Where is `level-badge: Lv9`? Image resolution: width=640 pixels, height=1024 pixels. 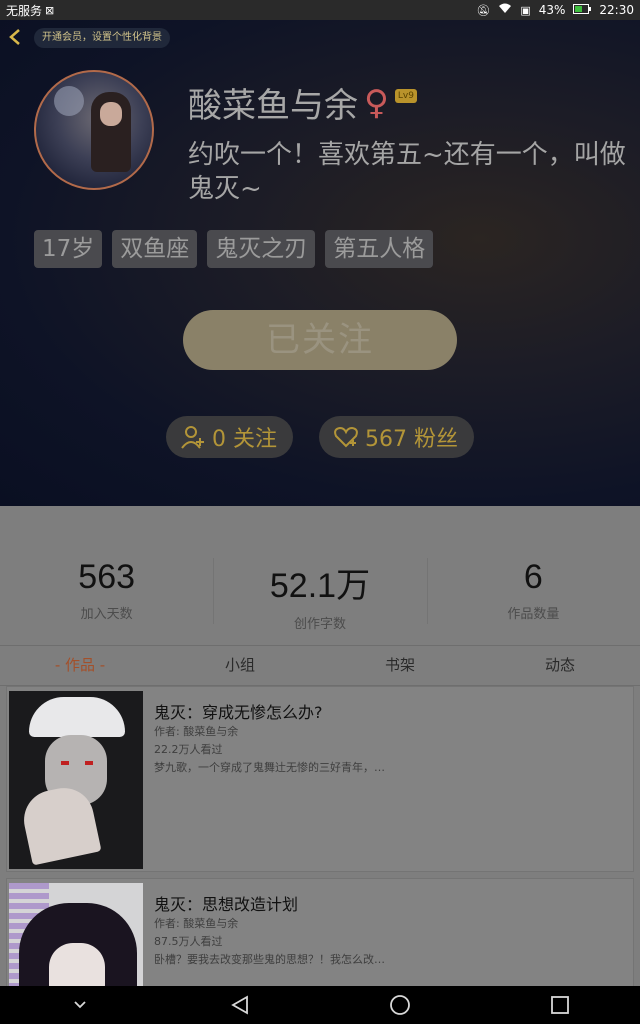 level-badge: Lv9 is located at coordinates (405, 95).